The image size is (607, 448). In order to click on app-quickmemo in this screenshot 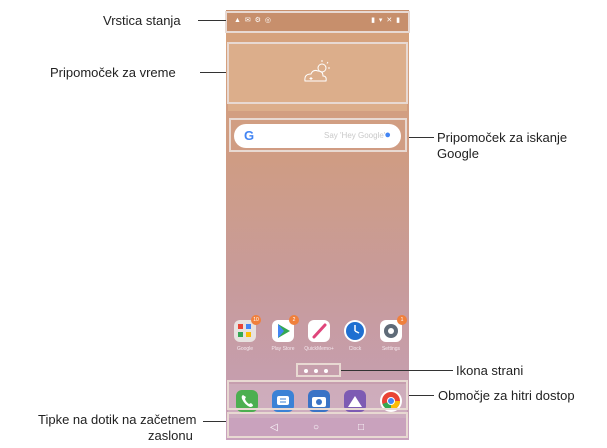, I will do `click(319, 331)`.